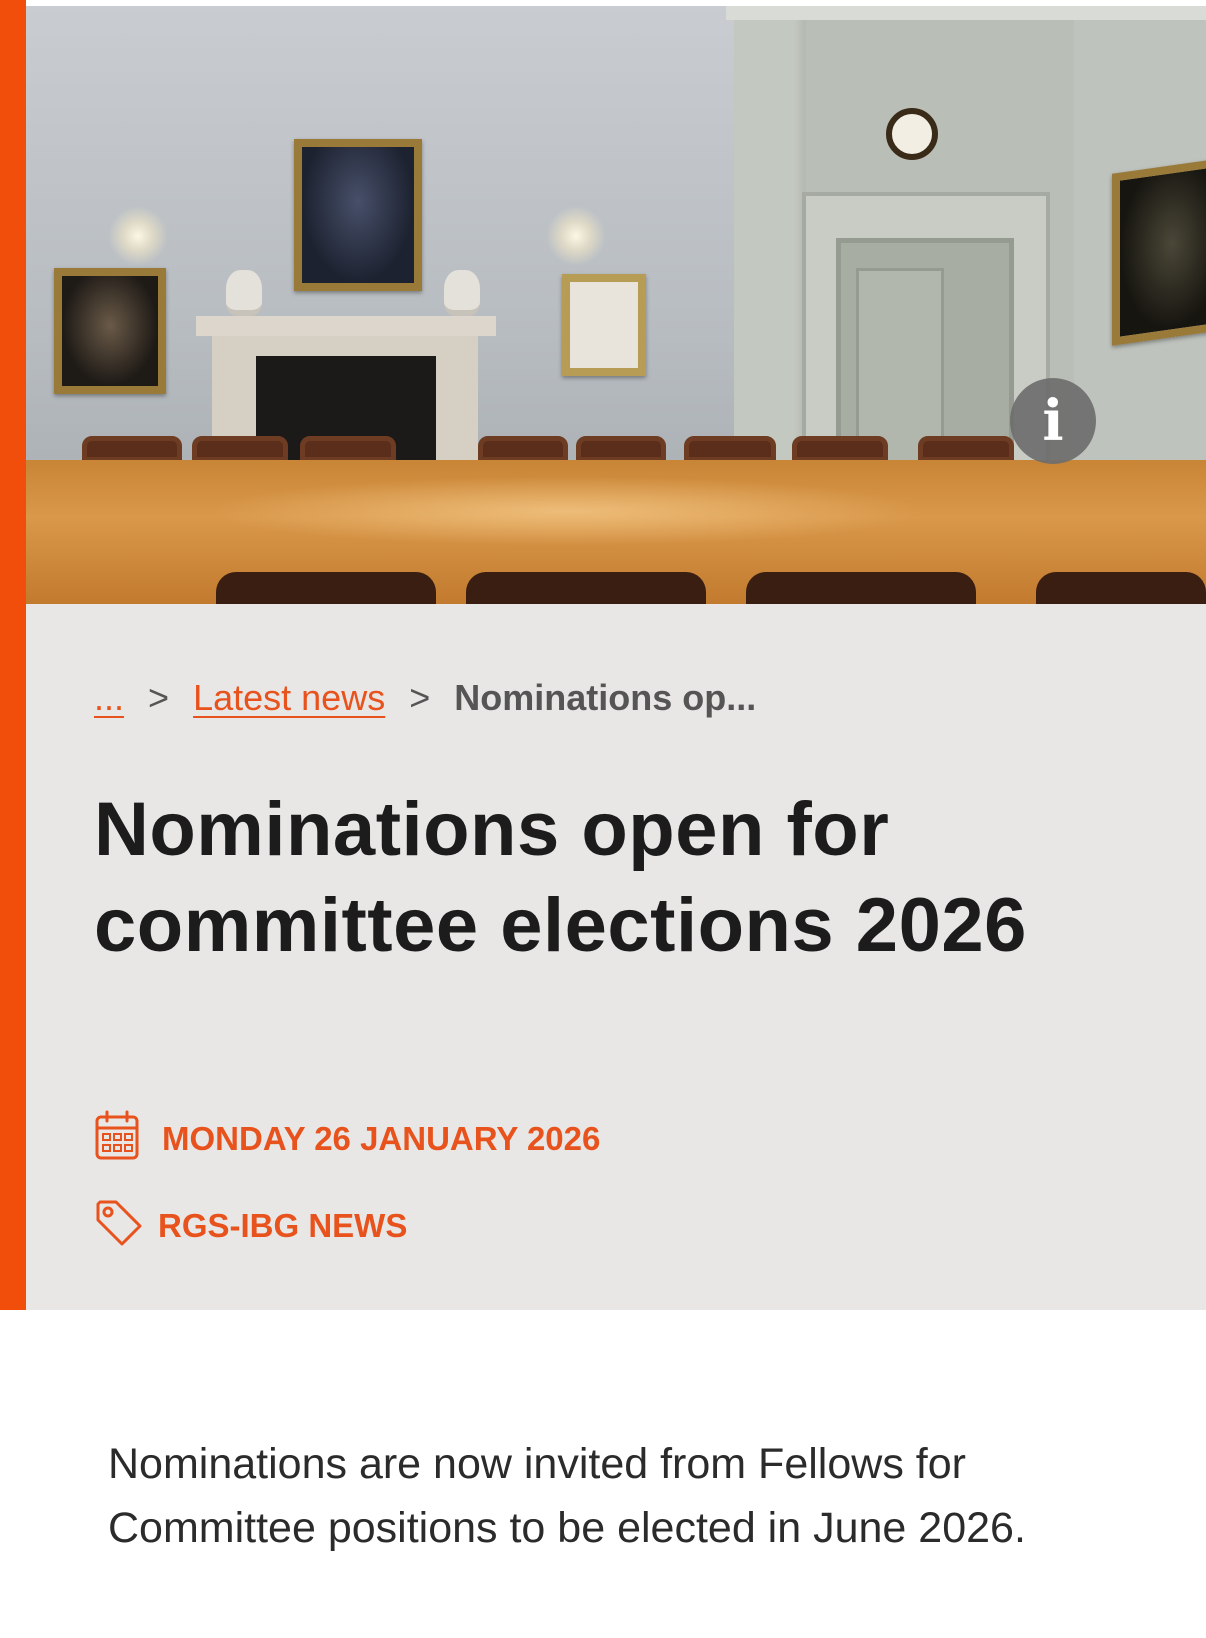  What do you see at coordinates (119, 1225) in the screenshot?
I see `tag-icon` at bounding box center [119, 1225].